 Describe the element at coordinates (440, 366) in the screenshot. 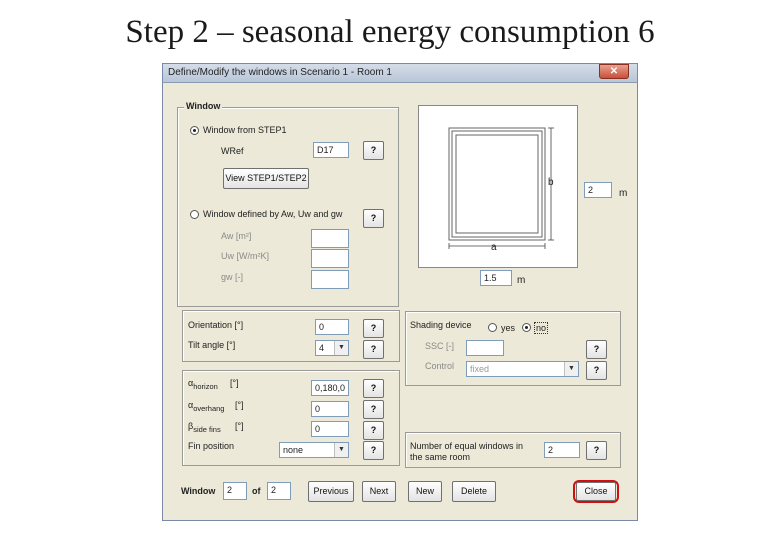

I see `control-label: Control` at that location.